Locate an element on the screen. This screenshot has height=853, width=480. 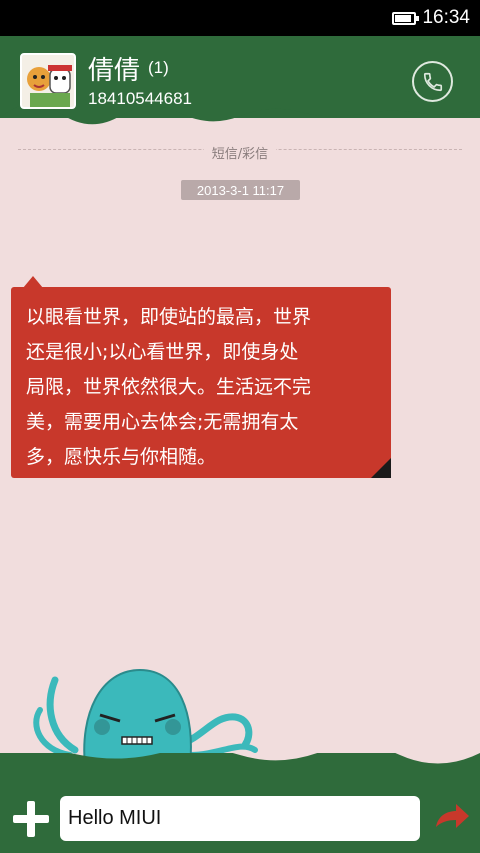
section-label-text: 短信/彩信 is located at coordinates (240, 154).